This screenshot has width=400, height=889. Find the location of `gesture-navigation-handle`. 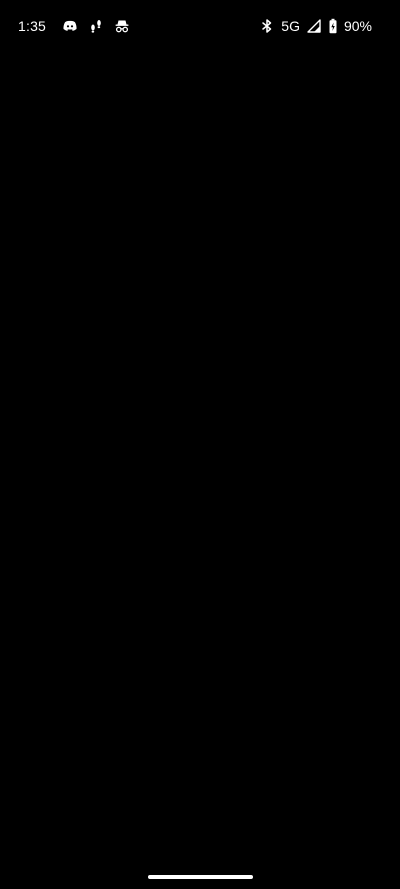

gesture-navigation-handle is located at coordinates (200, 877).